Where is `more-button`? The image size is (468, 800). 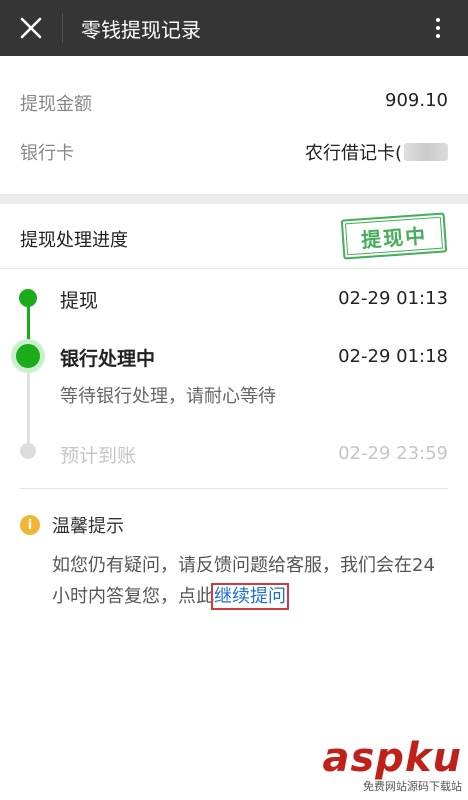 more-button is located at coordinates (438, 28).